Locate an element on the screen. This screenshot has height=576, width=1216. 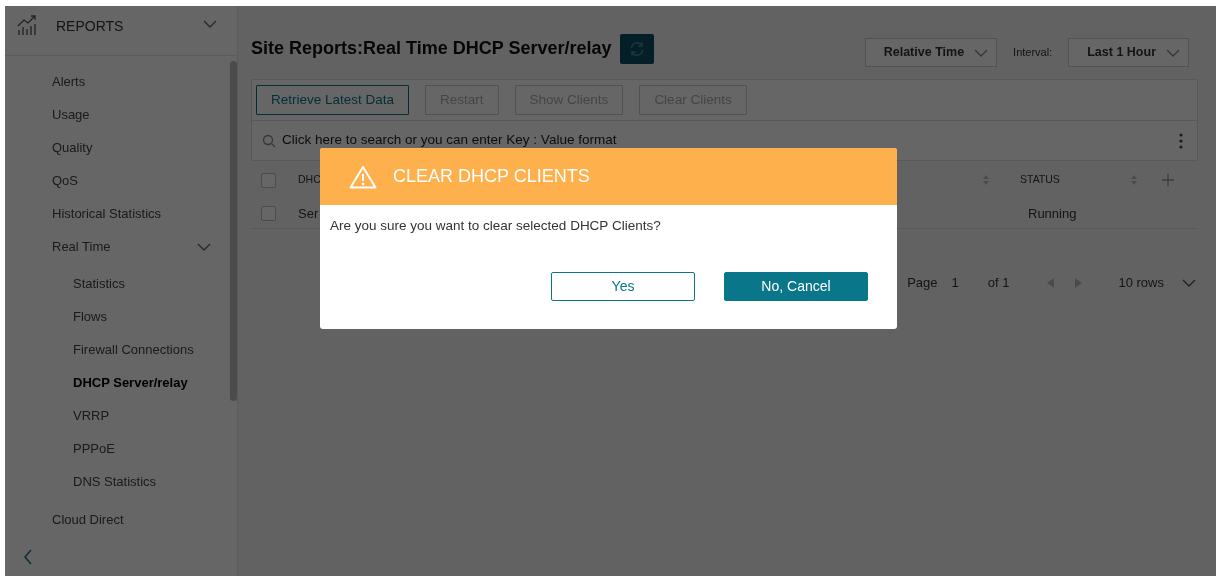
scrollbar is located at coordinates (233, 231).